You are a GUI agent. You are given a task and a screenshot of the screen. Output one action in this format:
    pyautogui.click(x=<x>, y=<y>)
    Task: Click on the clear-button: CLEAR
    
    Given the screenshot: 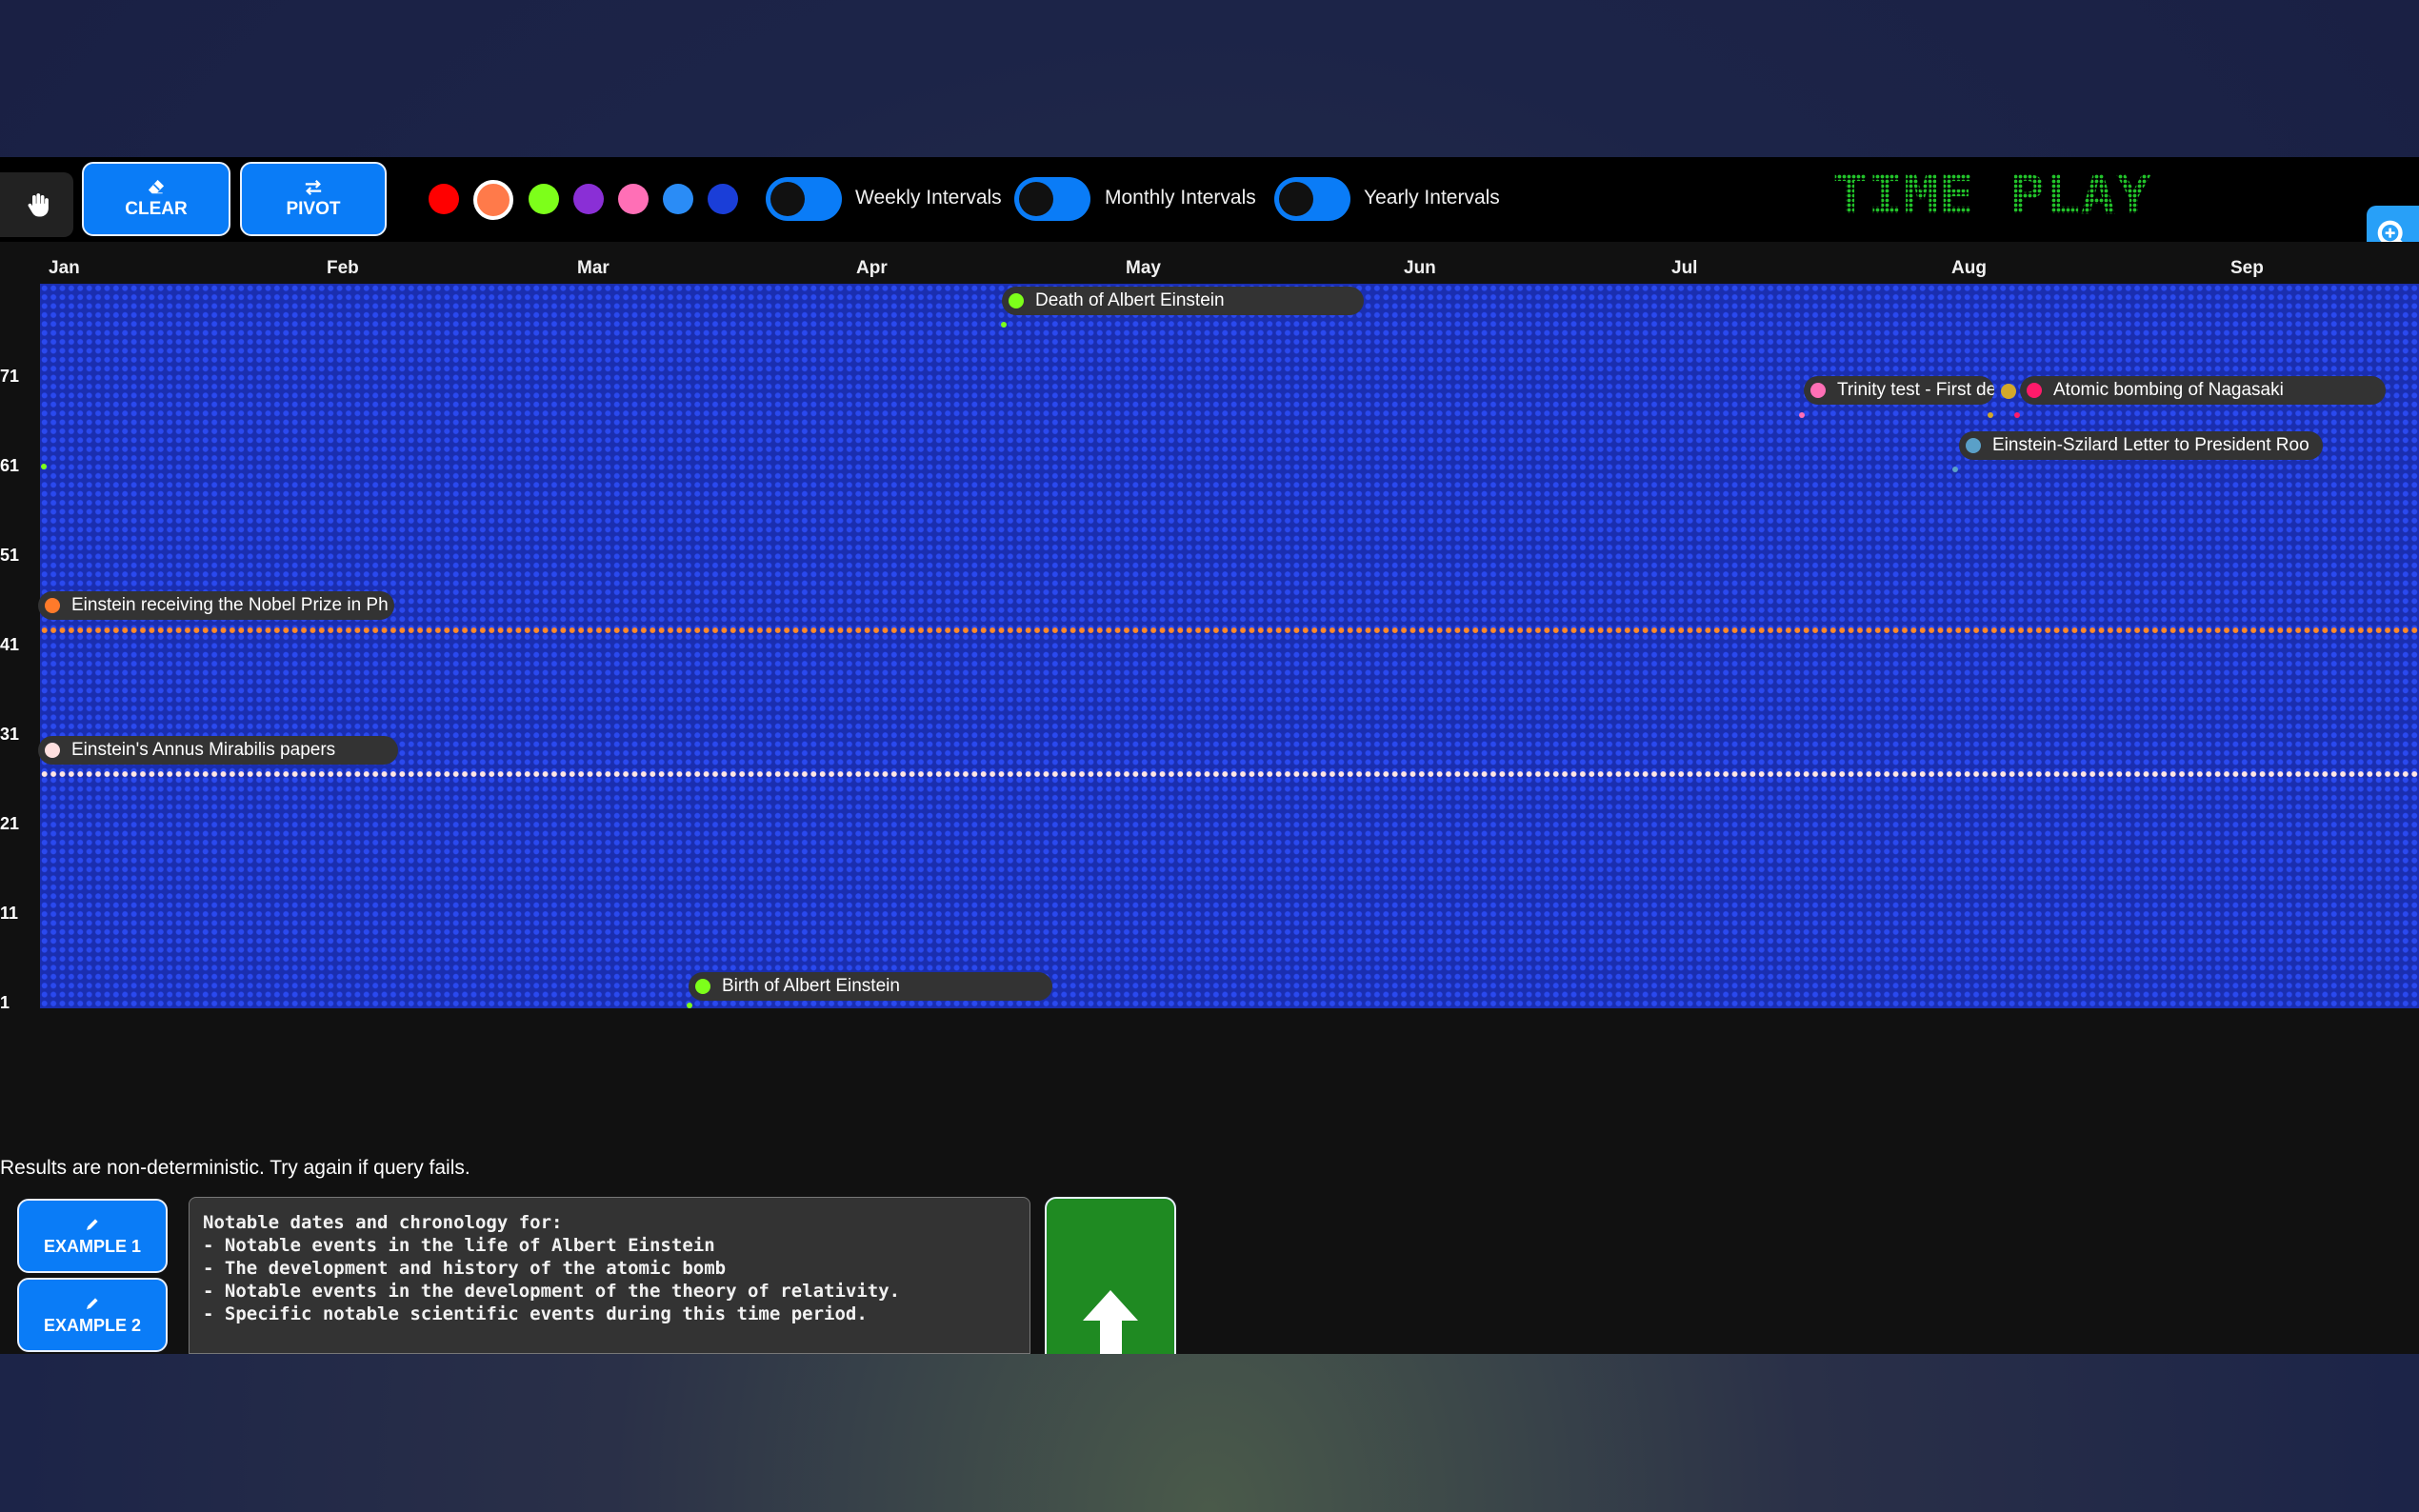 What is the action you would take?
    pyautogui.click(x=156, y=199)
    